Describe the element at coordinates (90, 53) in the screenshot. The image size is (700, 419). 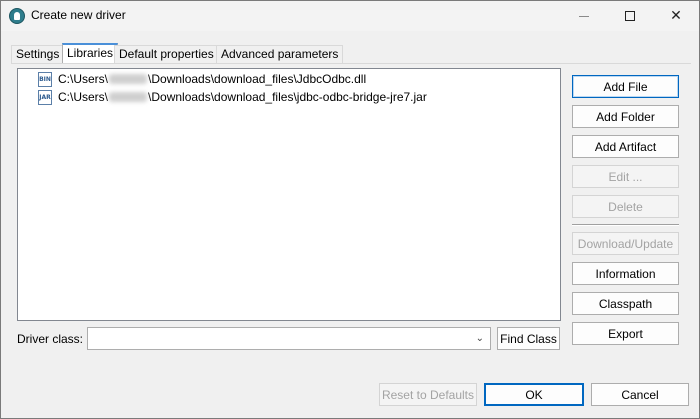
I see `tab-libraries: Libraries` at that location.